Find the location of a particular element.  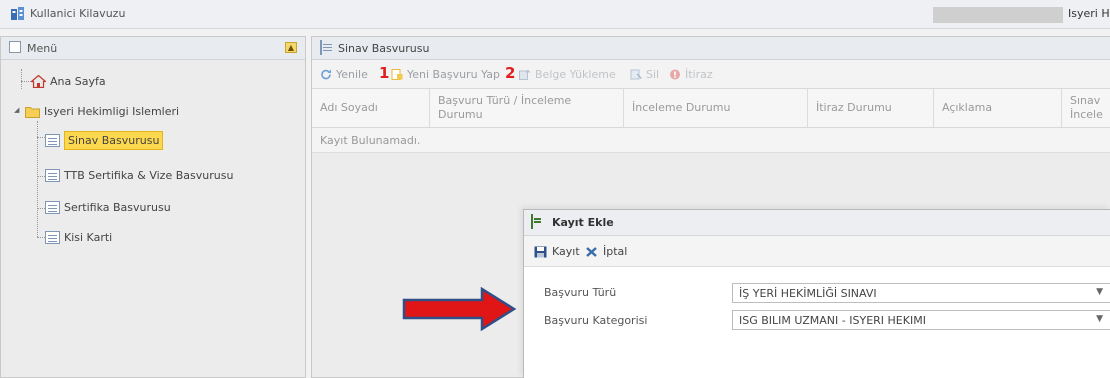

cancel-button: İptal is located at coordinates (606, 251).